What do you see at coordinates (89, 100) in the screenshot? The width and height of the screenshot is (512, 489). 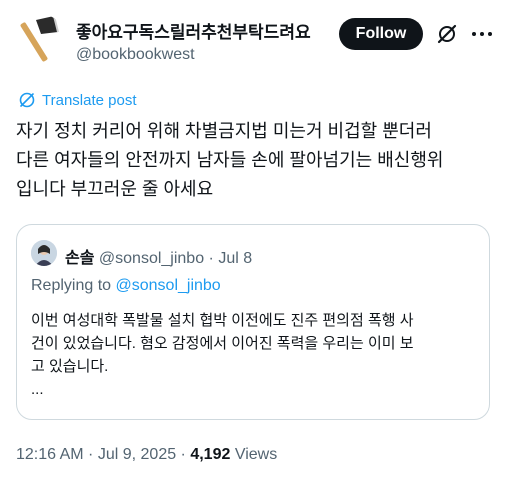 I see `translate-label: Translate post` at bounding box center [89, 100].